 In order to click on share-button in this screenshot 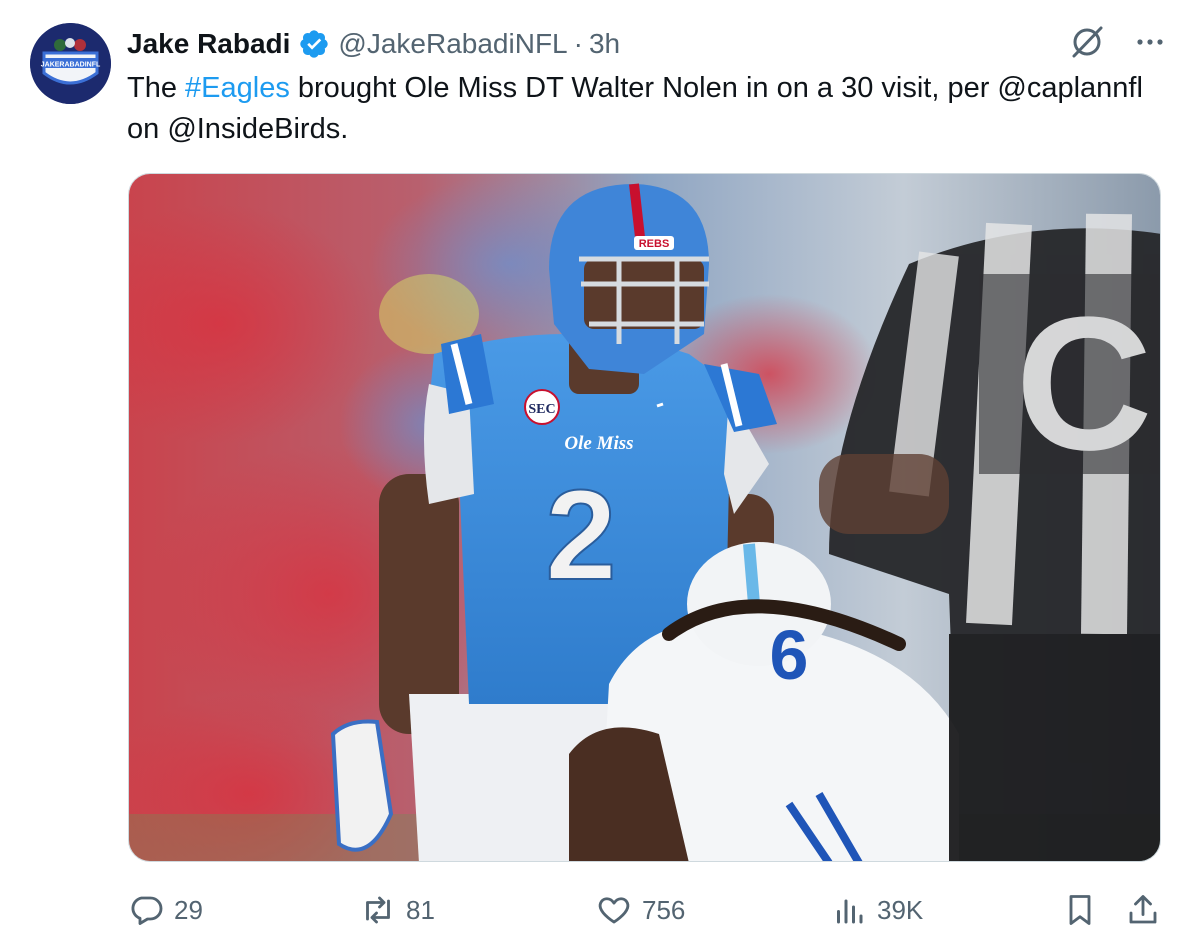, I will do `click(1143, 910)`.